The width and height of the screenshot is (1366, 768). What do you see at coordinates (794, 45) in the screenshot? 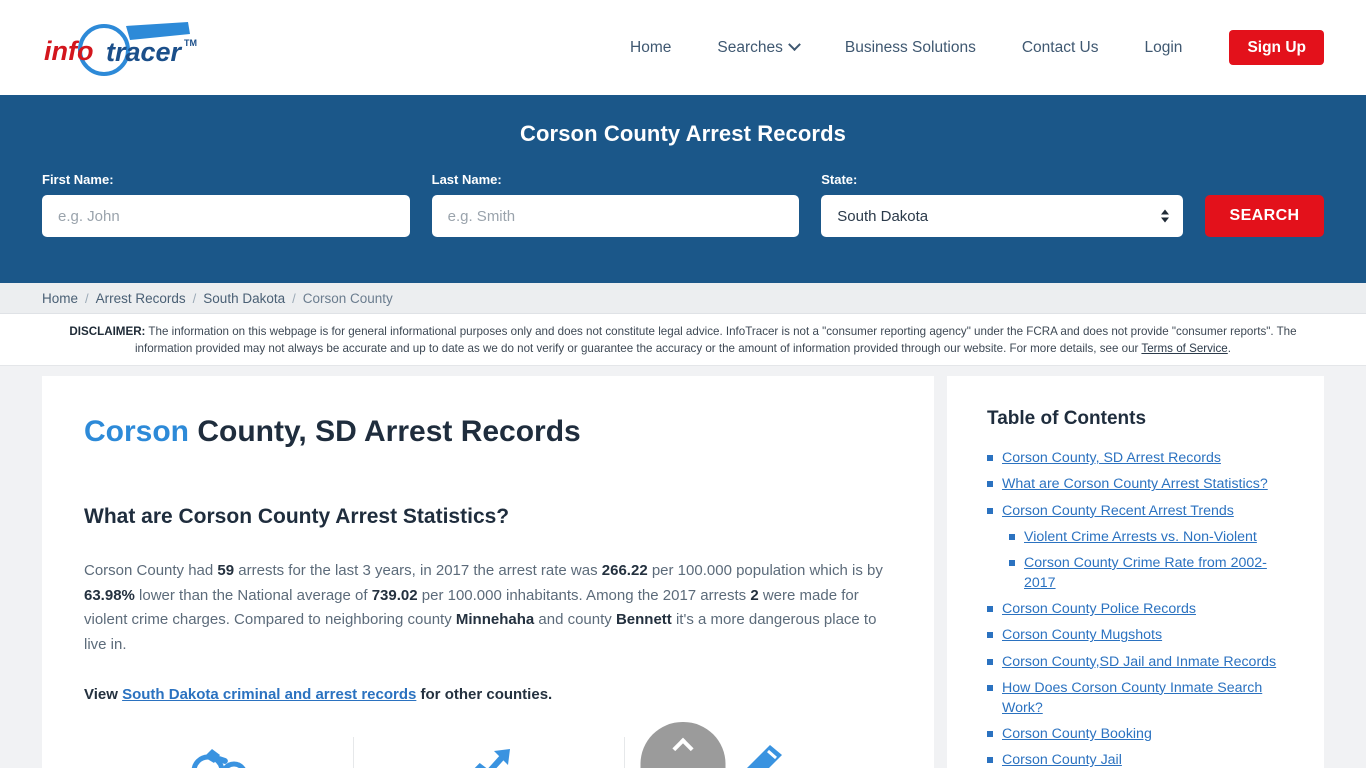
I see `chevron-down-icon` at bounding box center [794, 45].